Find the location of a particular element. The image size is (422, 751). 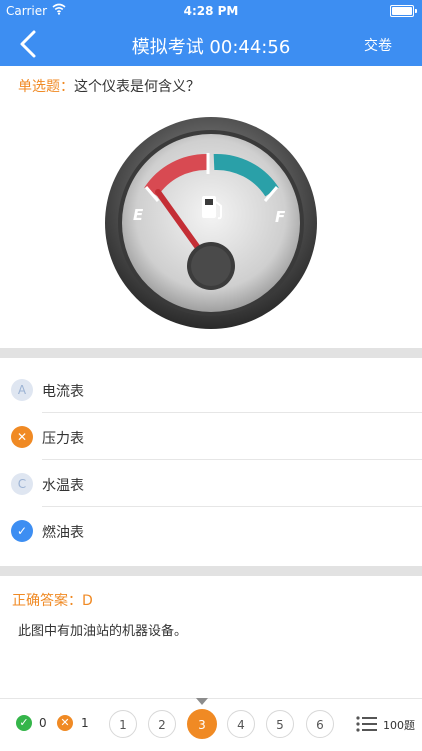

bottom-bar: ✓ 0 ✕ 1 123456 100题 is located at coordinates (211, 724).